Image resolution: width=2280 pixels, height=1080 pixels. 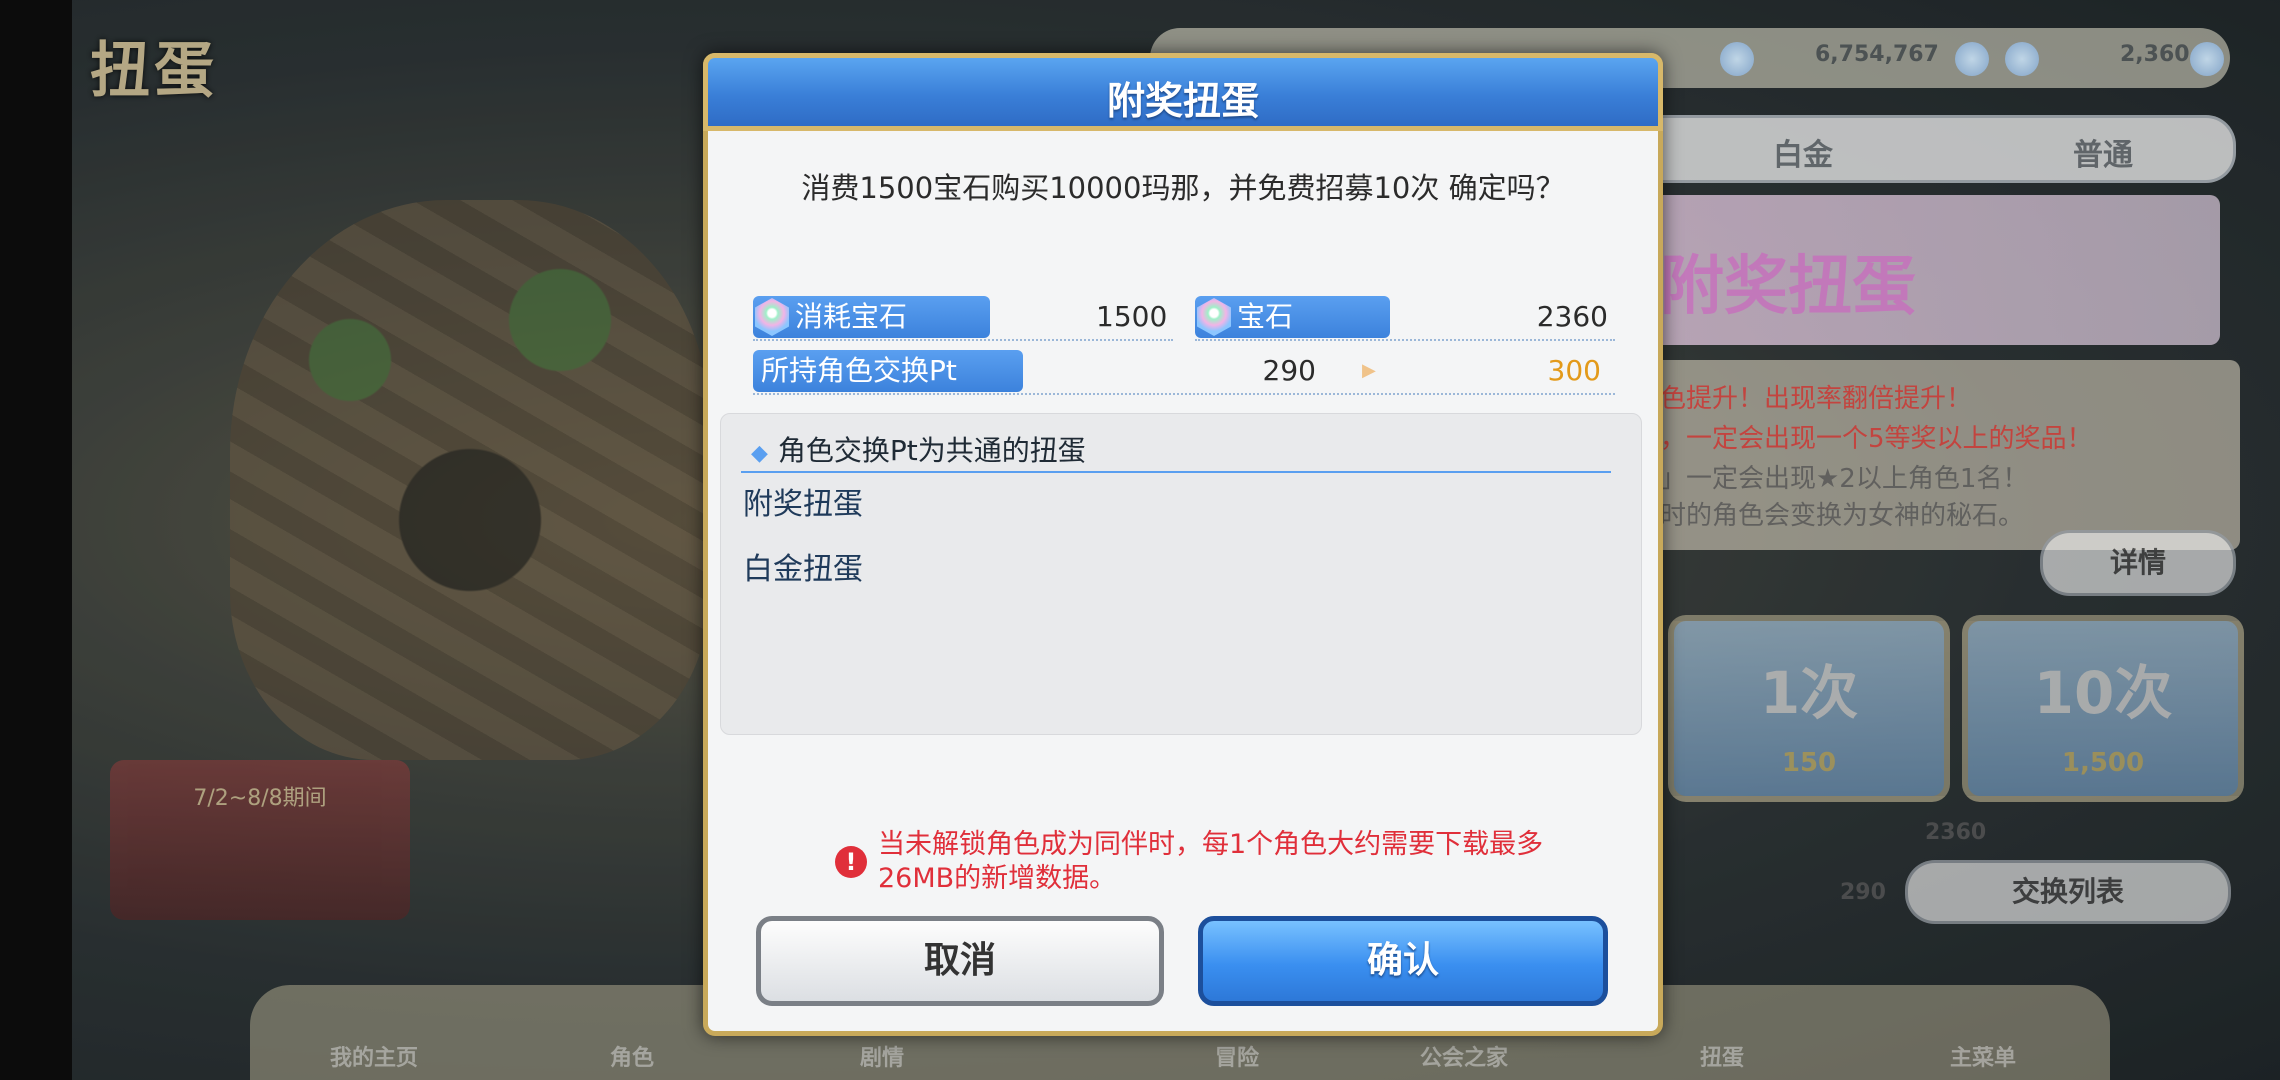 What do you see at coordinates (1918, 149) in the screenshot?
I see `gacha-tab-row: 白金 普通` at bounding box center [1918, 149].